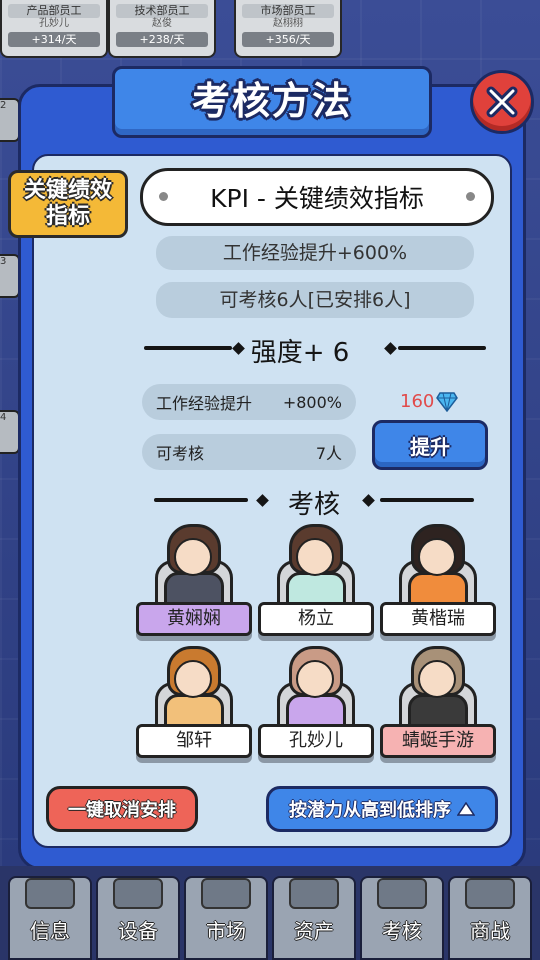 The image size is (540, 960). What do you see at coordinates (316, 741) in the screenshot?
I see `employee-name-plate: 孔妙儿` at bounding box center [316, 741].